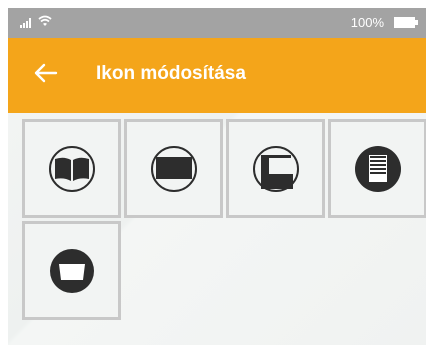 This screenshot has height=345, width=442. I want to click on back-arrow-icon, so click(45, 73).